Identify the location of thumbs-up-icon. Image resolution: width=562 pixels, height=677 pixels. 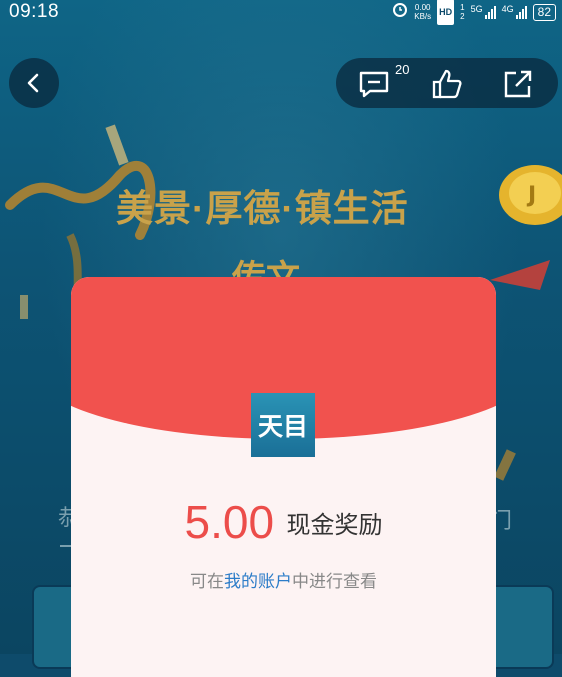
(447, 84).